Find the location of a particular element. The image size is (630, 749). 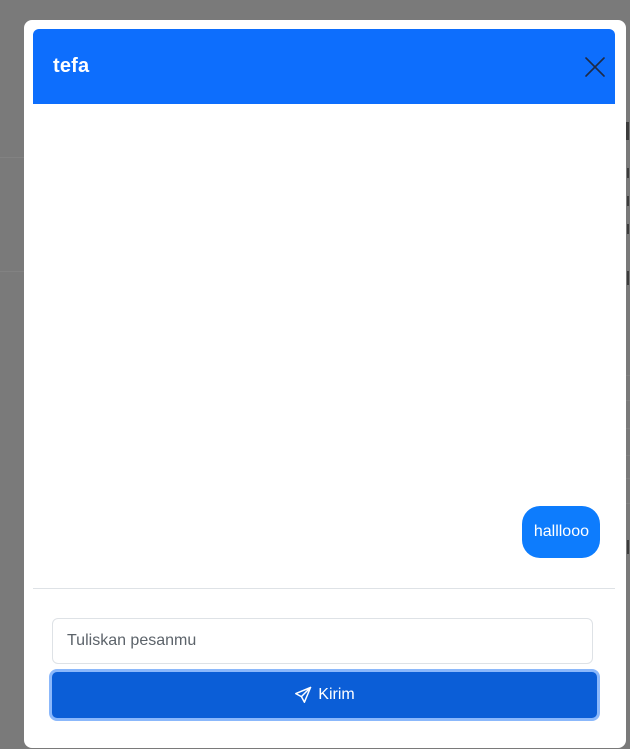

modal-header: tefa is located at coordinates (324, 66).